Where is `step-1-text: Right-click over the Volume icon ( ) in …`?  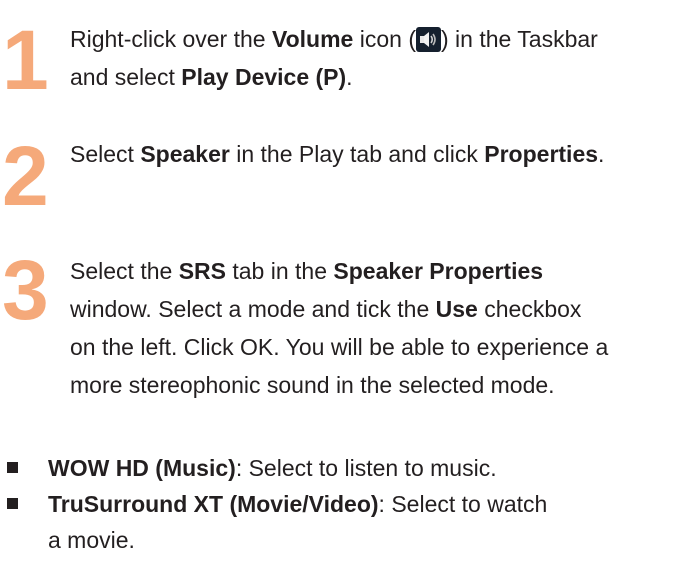
step-1-text: Right-click over the Volume icon ( ) in … is located at coordinates (383, 58).